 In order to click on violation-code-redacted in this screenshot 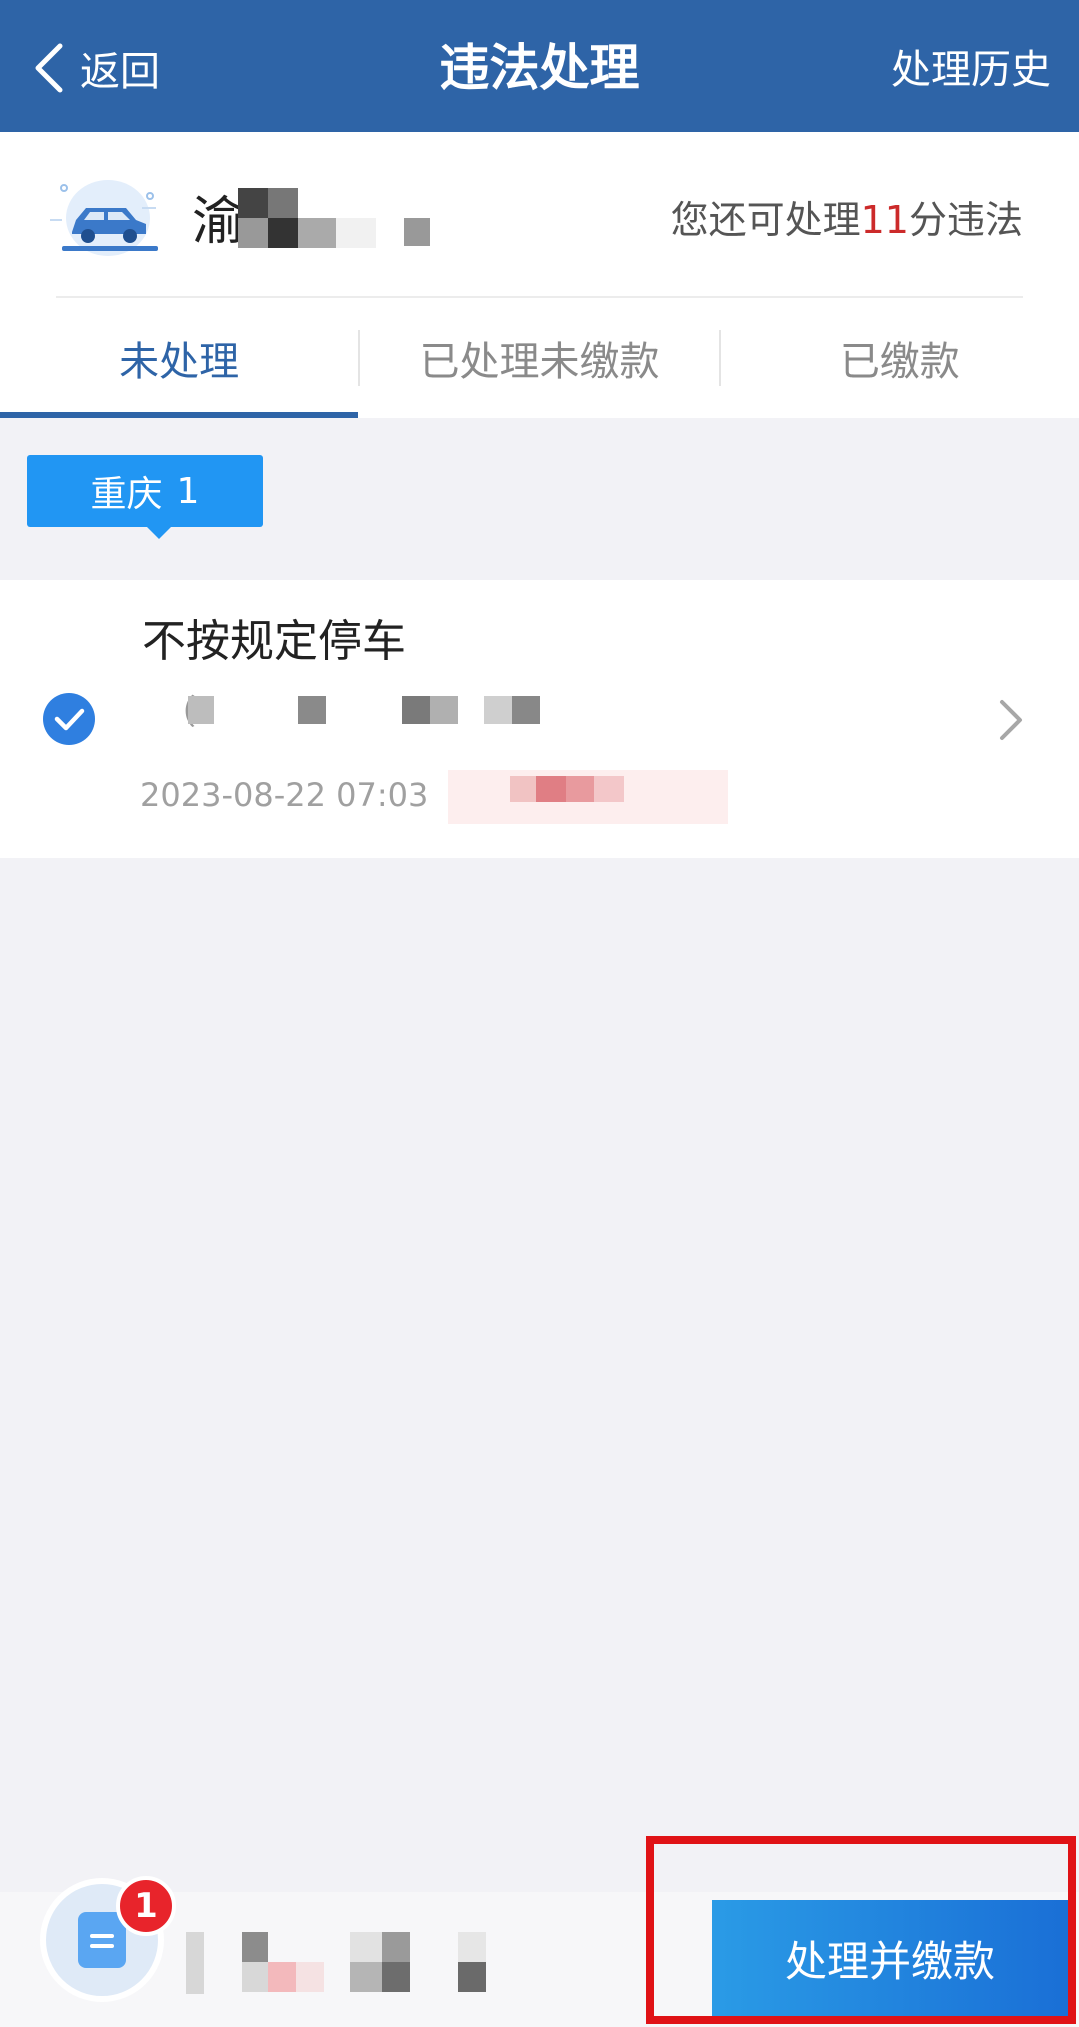, I will do `click(368, 711)`.